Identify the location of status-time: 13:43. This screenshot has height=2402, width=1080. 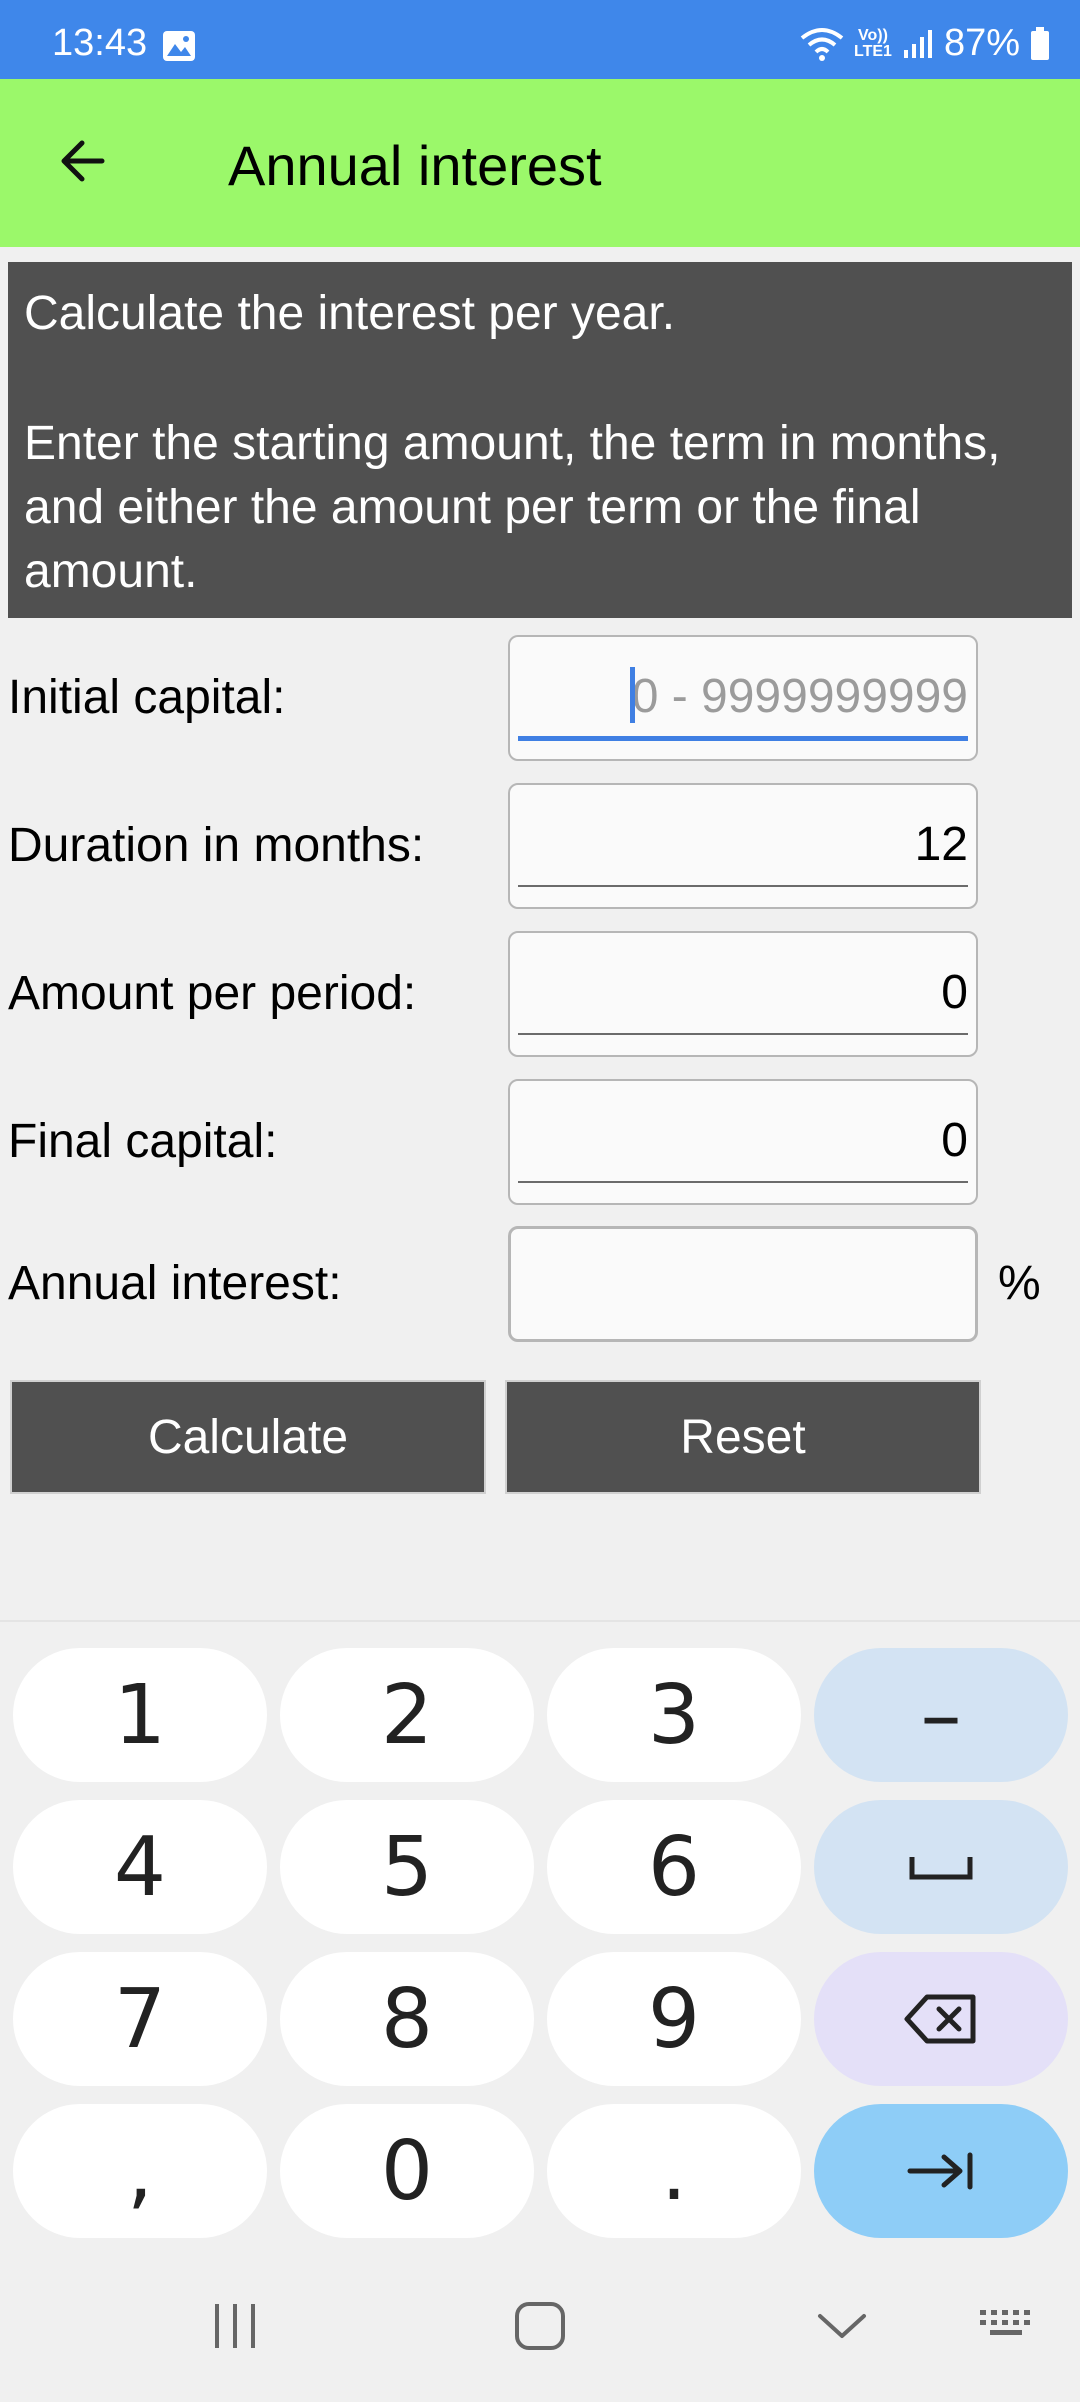
(100, 43).